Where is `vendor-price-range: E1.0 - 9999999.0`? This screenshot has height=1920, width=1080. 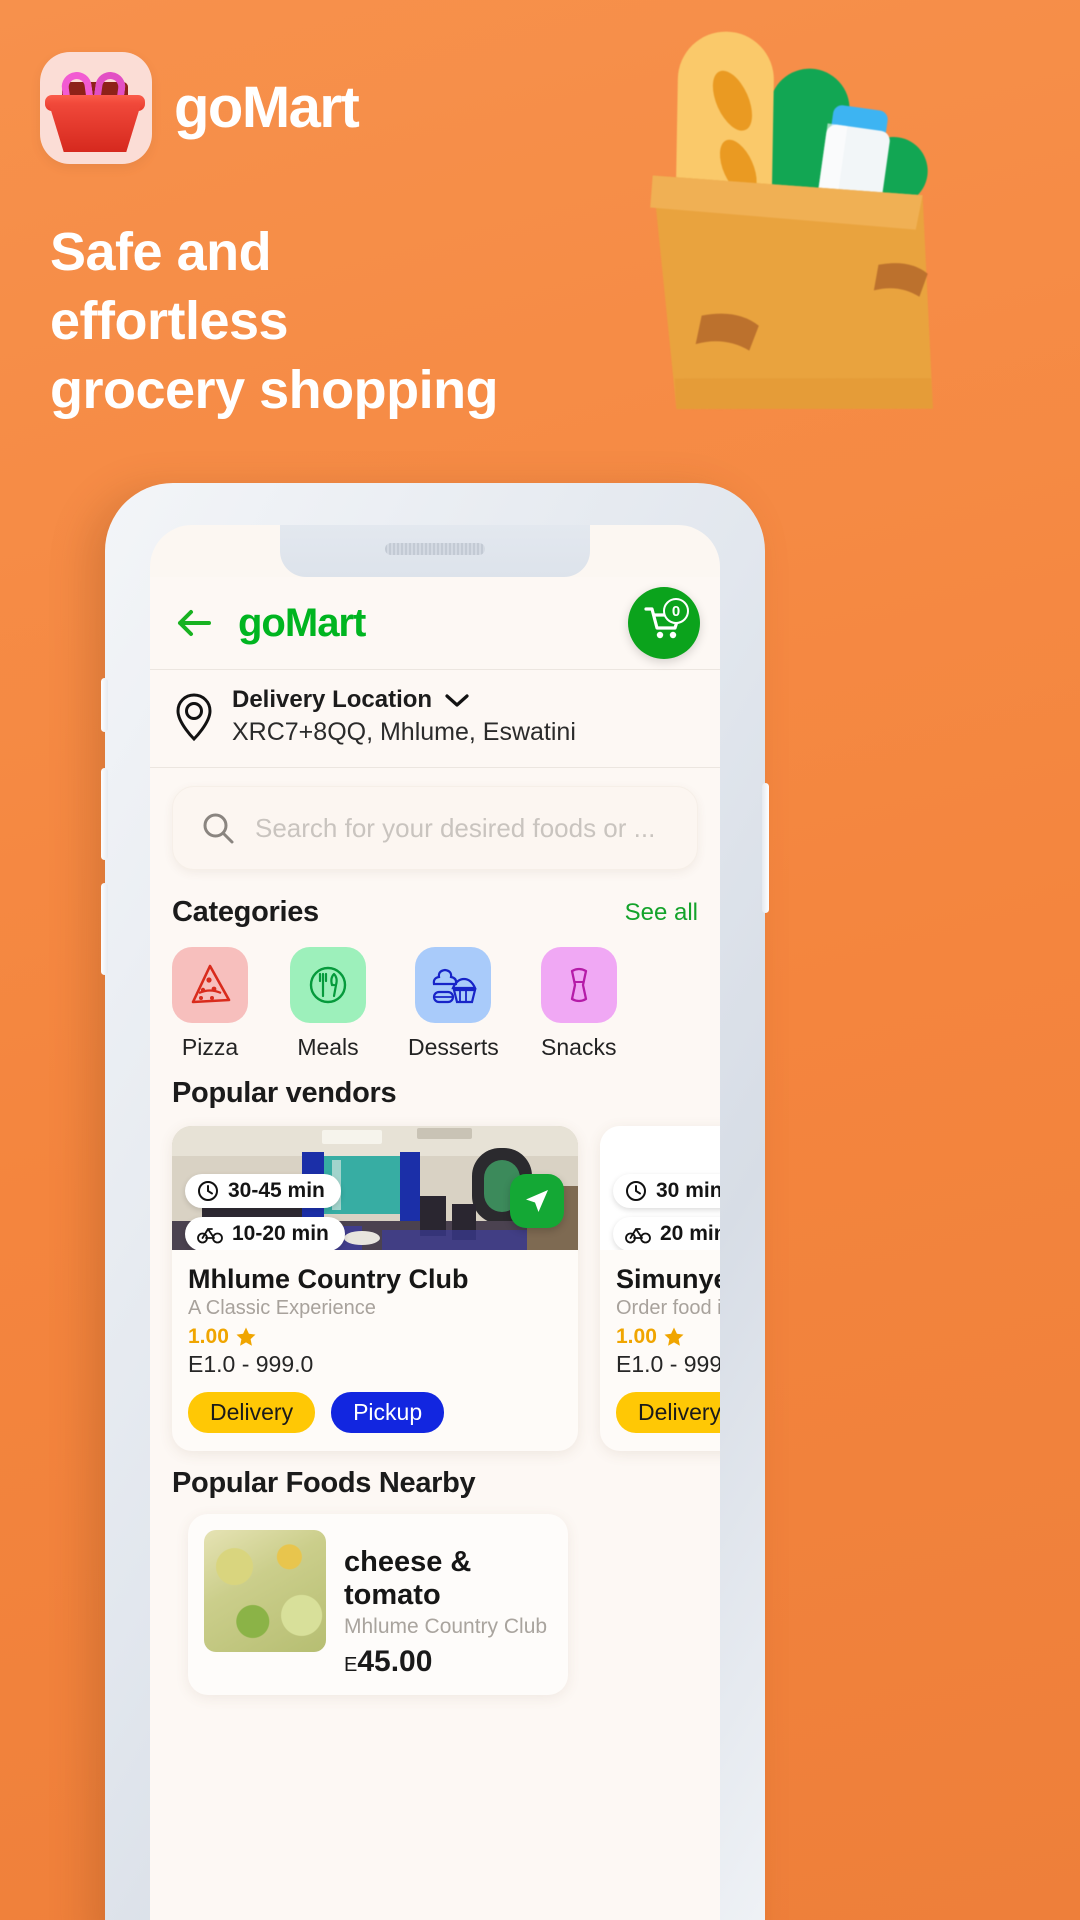 vendor-price-range: E1.0 - 9999999.0 is located at coordinates (668, 1364).